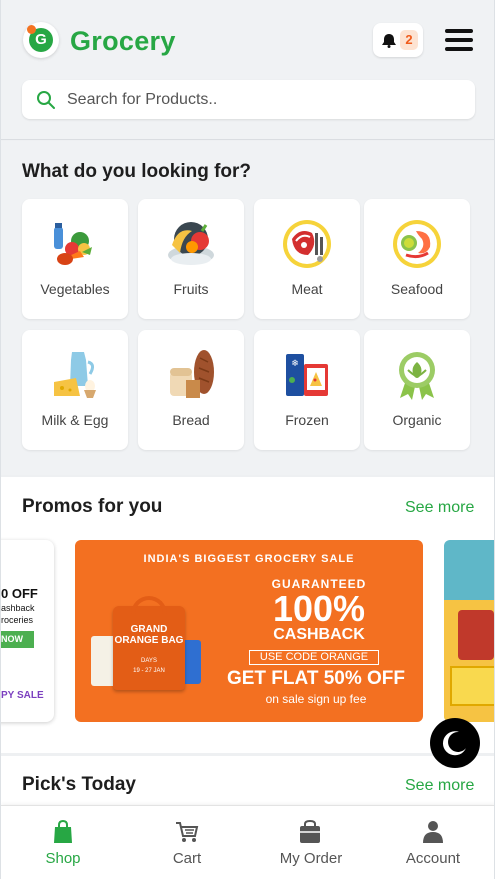  I want to click on categories-title: What do you looking for?, so click(137, 171).